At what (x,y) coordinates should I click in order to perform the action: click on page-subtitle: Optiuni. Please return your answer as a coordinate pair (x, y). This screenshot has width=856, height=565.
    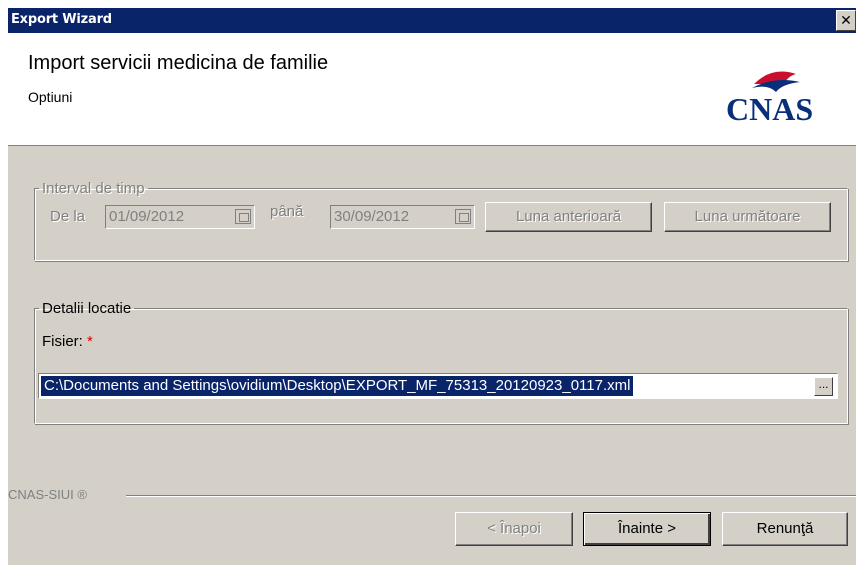
    Looking at the image, I should click on (50, 97).